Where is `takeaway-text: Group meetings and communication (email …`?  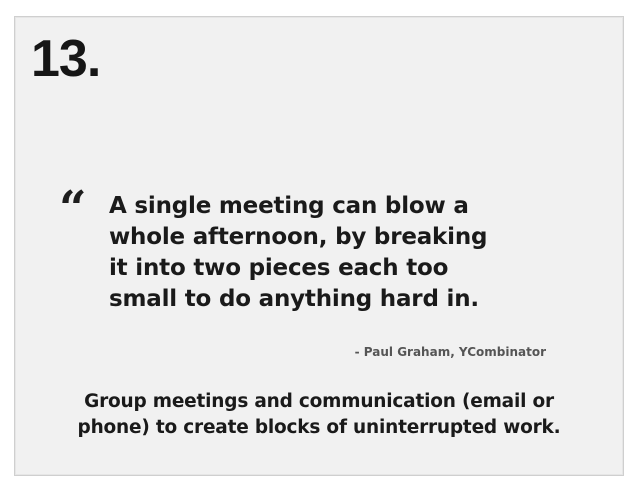 takeaway-text: Group meetings and communication (email … is located at coordinates (319, 415).